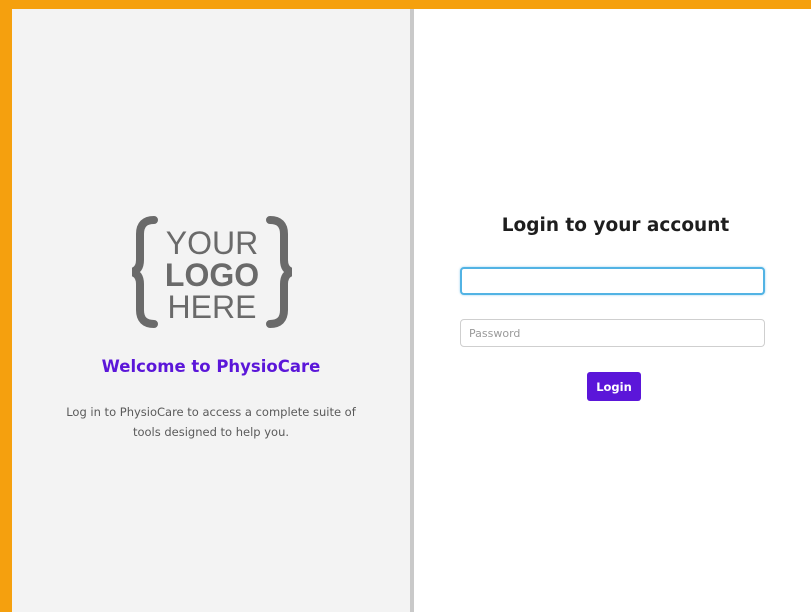 This screenshot has width=811, height=612. What do you see at coordinates (612, 333) in the screenshot?
I see `password-input` at bounding box center [612, 333].